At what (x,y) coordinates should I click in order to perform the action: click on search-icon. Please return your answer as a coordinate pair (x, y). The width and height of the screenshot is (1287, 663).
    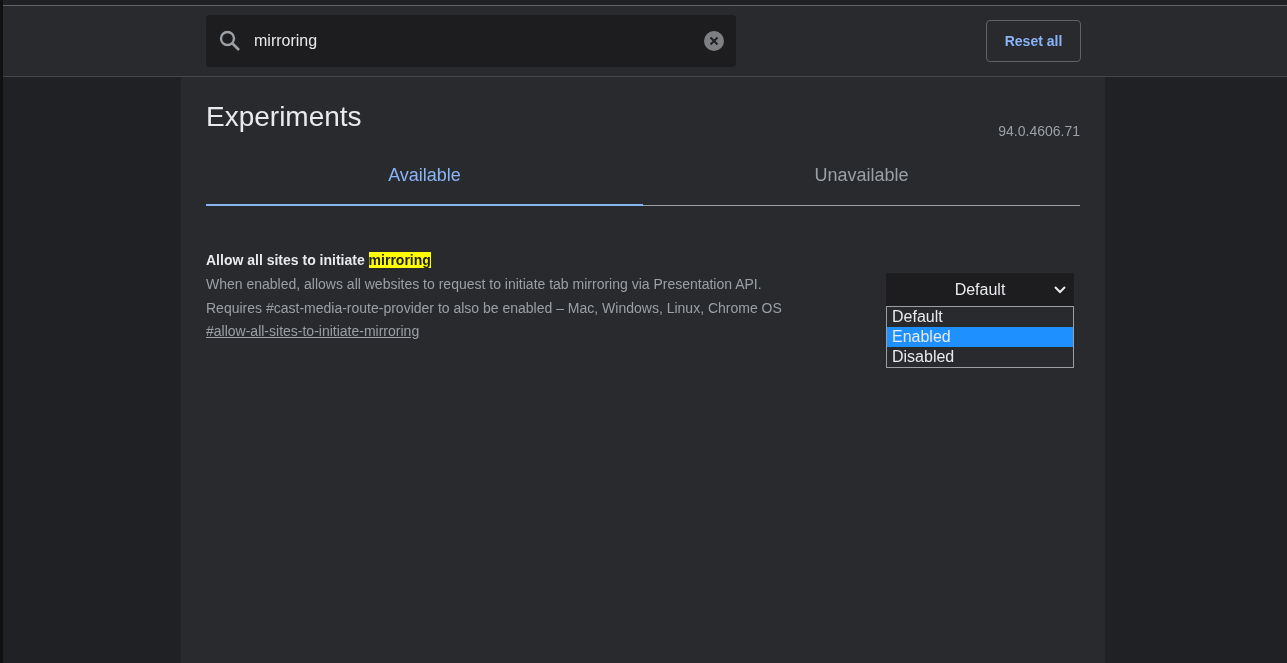
    Looking at the image, I should click on (230, 41).